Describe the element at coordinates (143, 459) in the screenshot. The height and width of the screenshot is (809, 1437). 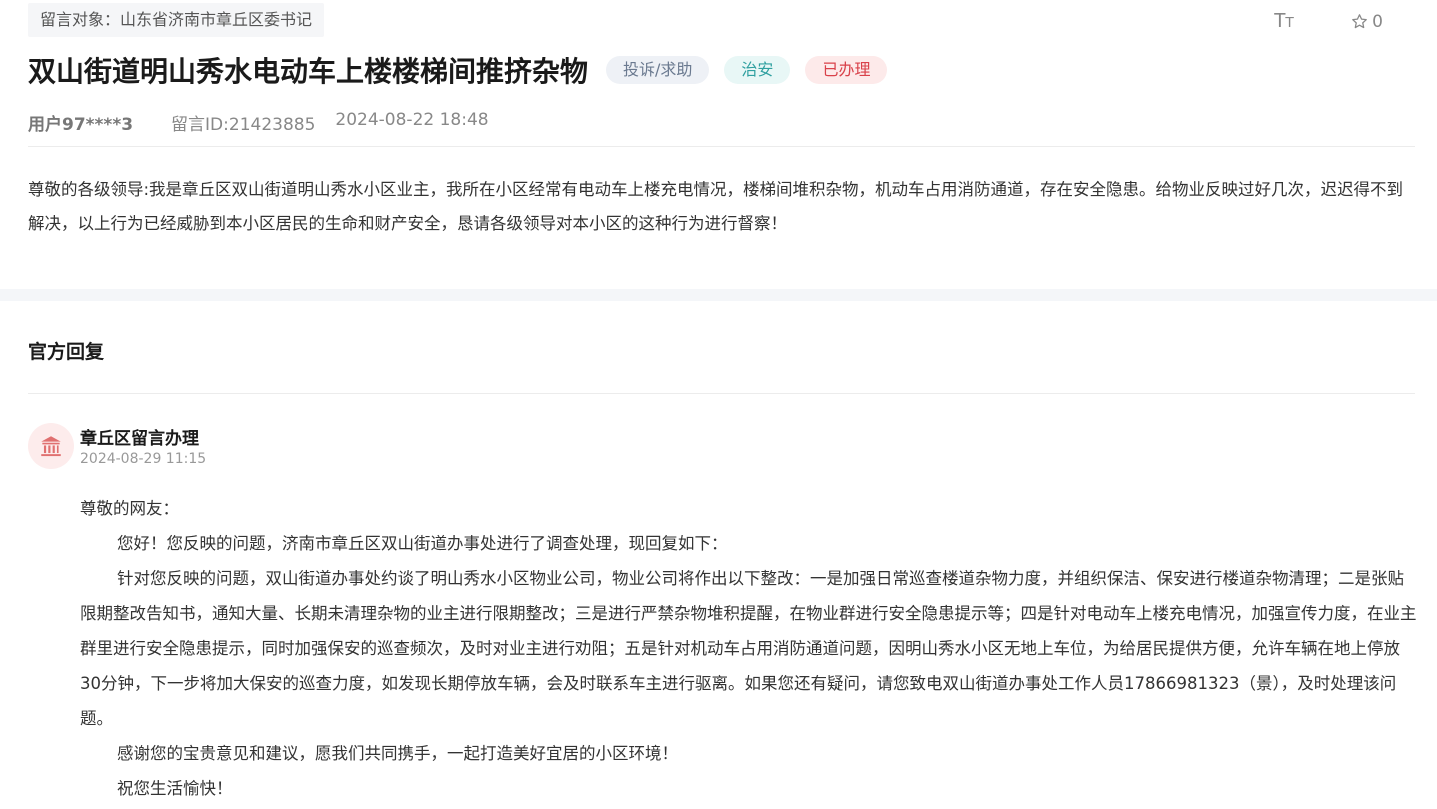
I see `reply-time: 2024-08-29 11:15` at that location.